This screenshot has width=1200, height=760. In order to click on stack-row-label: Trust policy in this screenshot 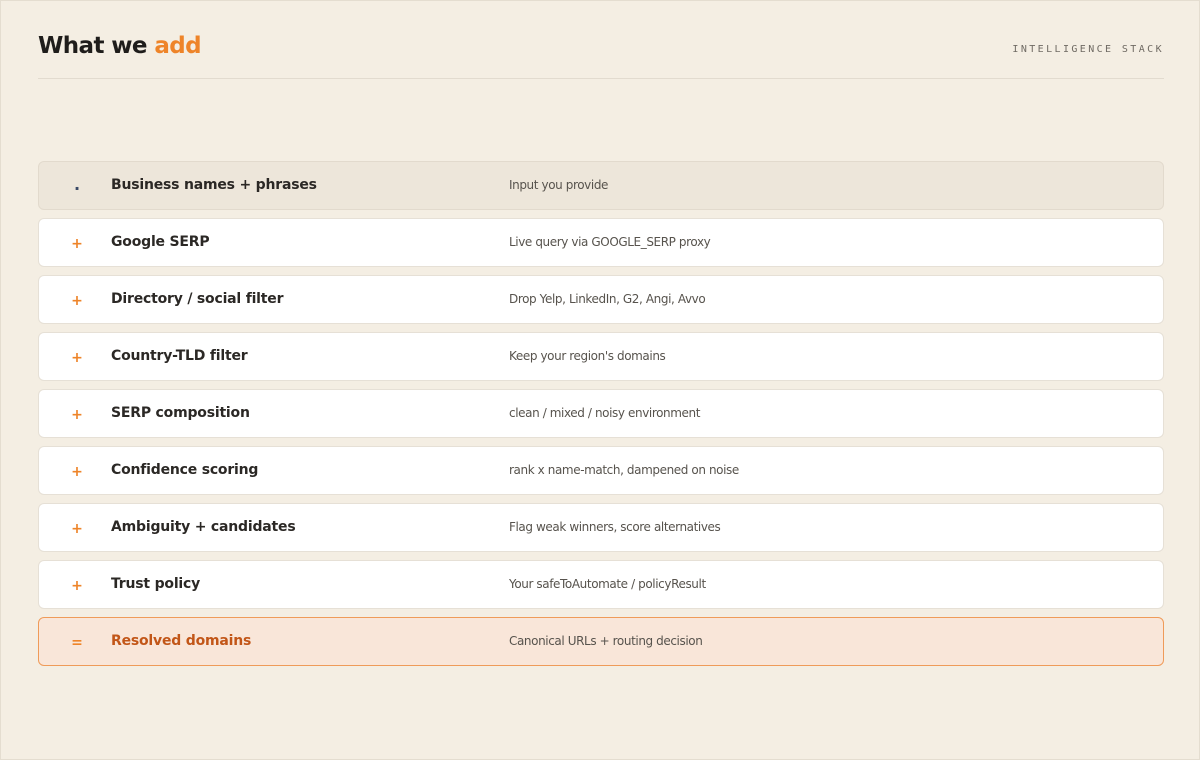, I will do `click(156, 584)`.